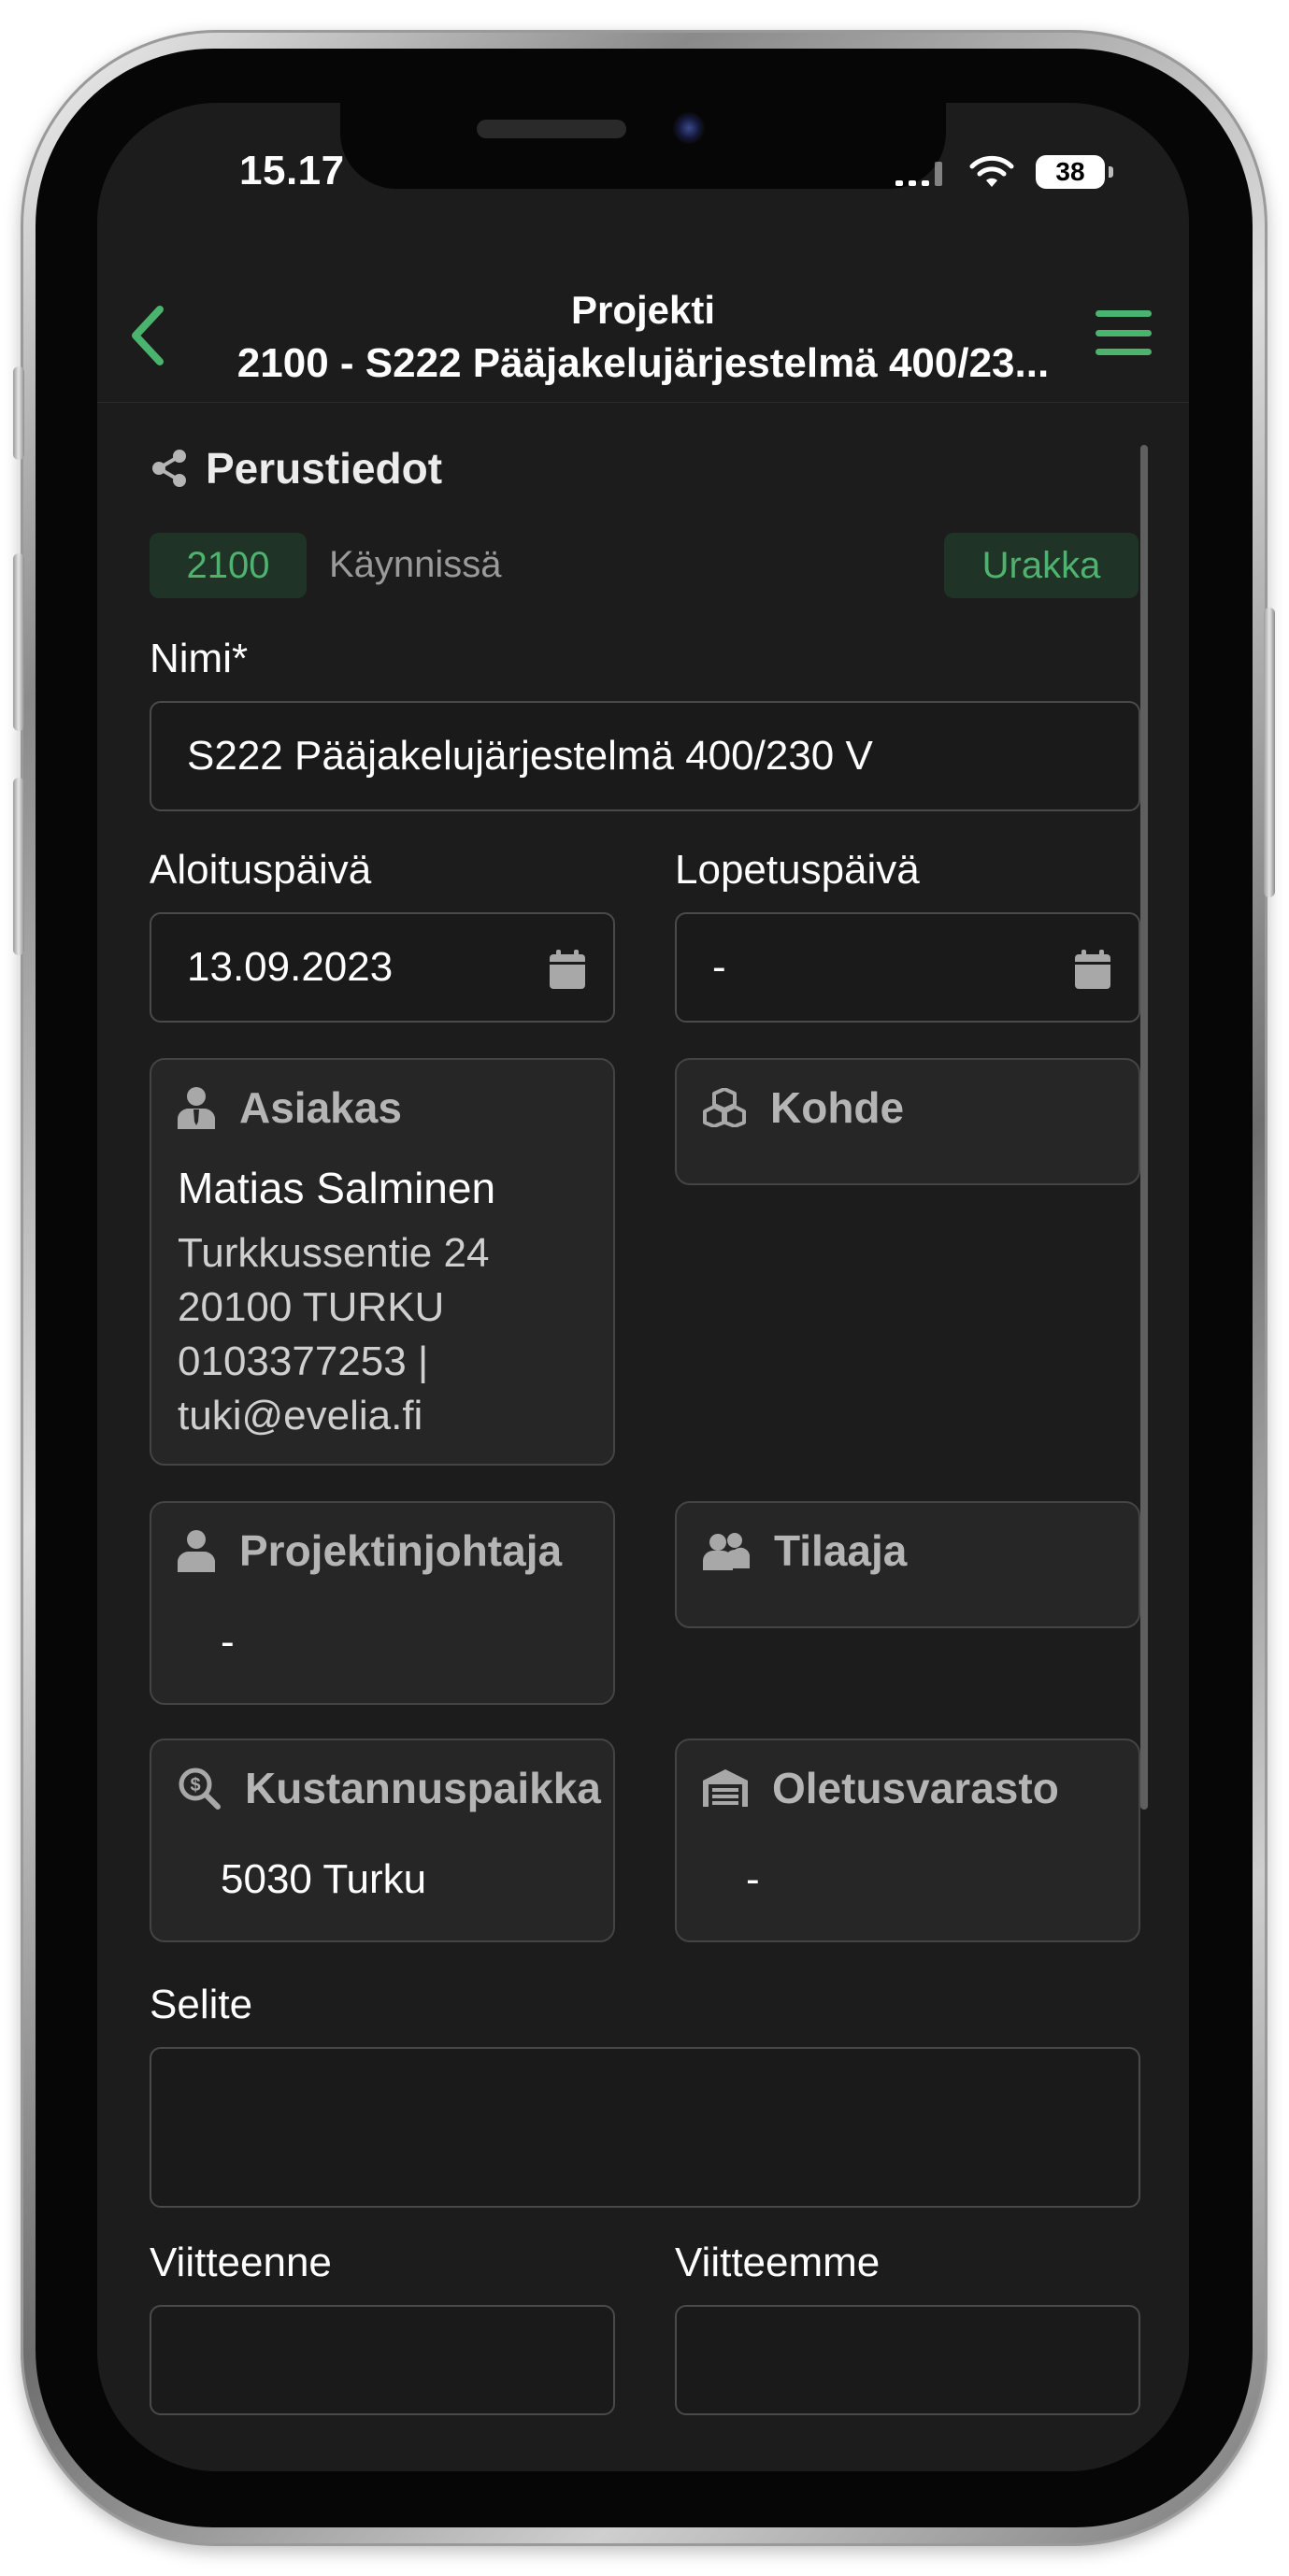 This screenshot has height=2576, width=1289. Describe the element at coordinates (645, 2127) in the screenshot. I see `description-textarea` at that location.